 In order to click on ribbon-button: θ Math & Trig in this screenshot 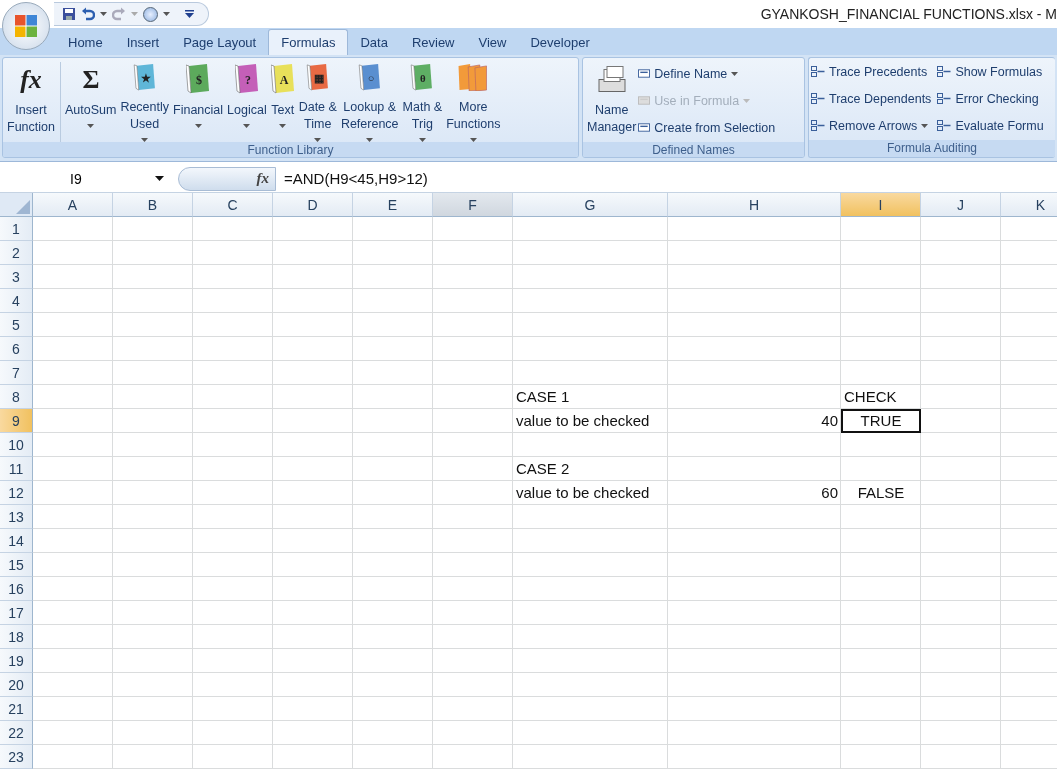, I will do `click(422, 102)`.